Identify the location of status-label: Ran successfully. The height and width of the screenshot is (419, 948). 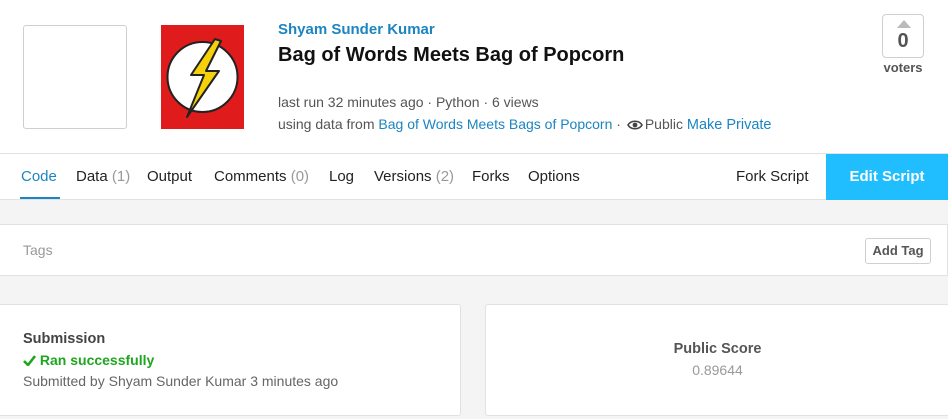
(97, 360).